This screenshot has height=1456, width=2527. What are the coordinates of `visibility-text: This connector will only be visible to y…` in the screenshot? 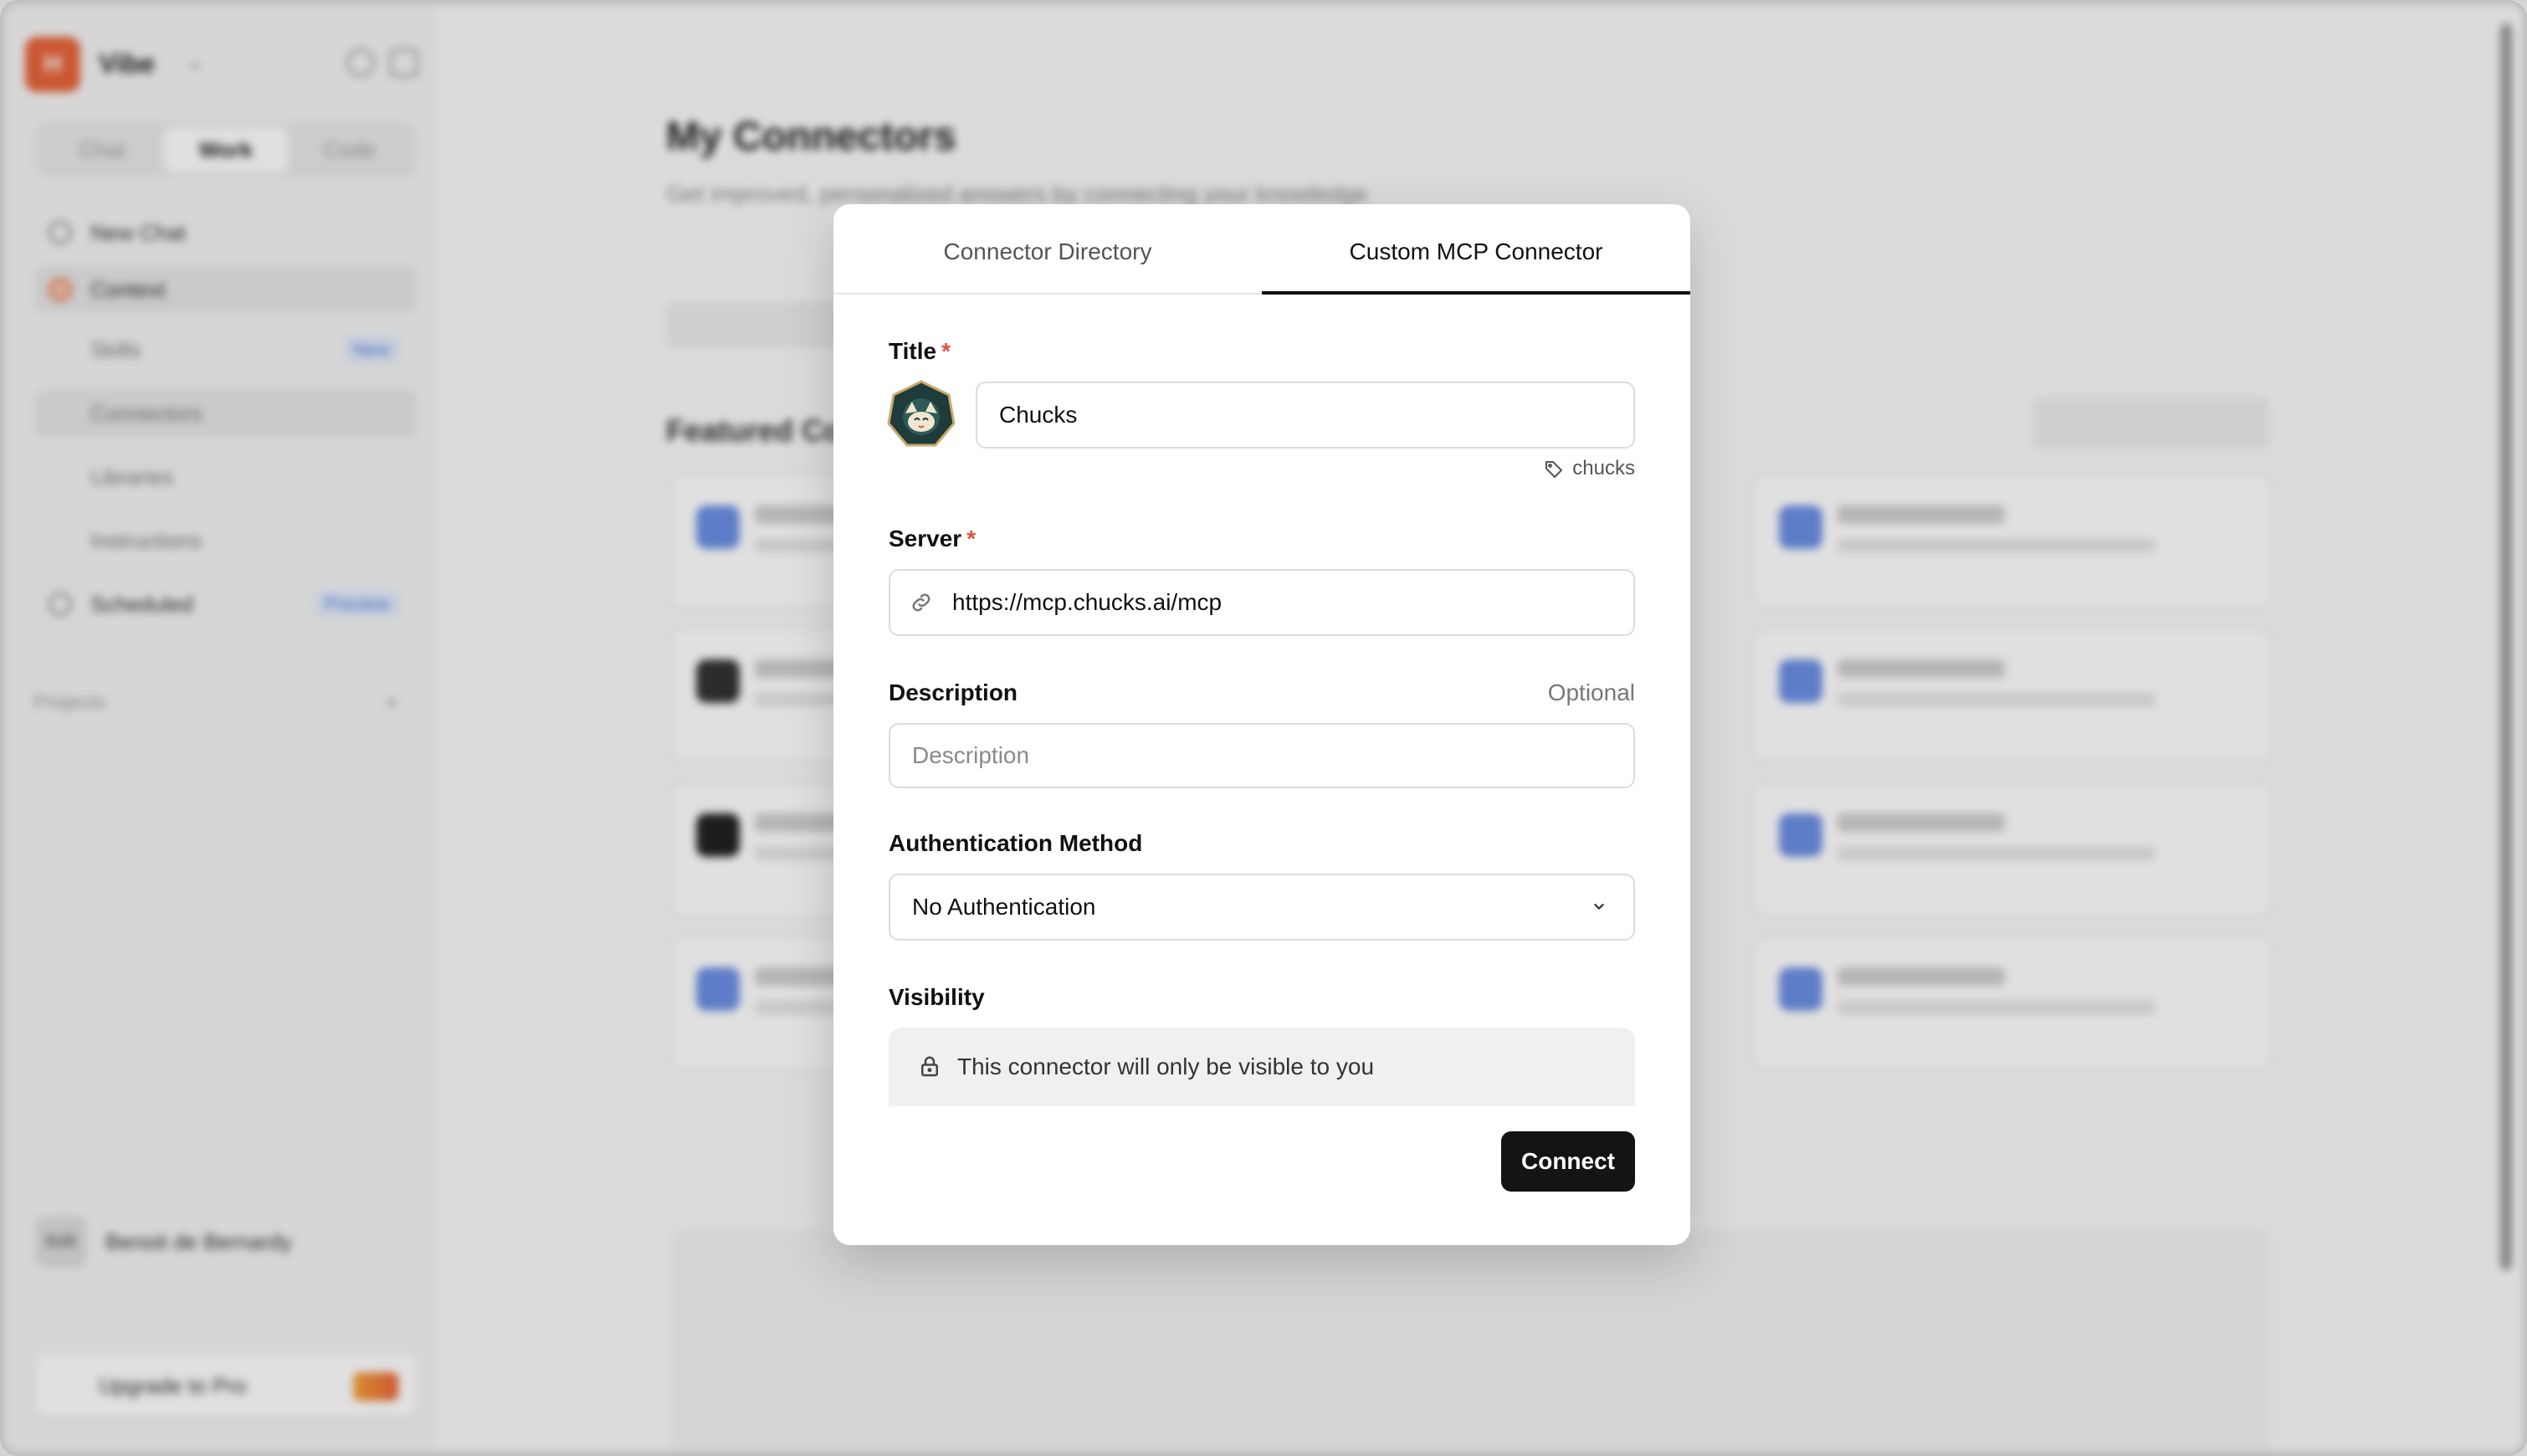 It's located at (1166, 1067).